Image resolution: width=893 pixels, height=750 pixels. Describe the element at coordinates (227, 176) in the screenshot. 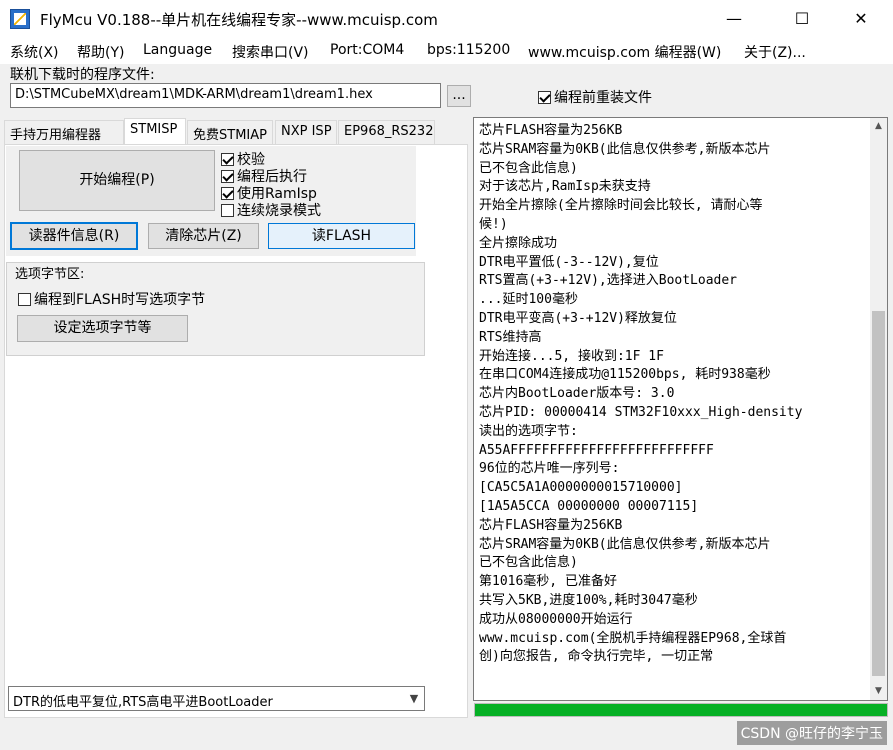

I see `run-after-check-icon` at that location.